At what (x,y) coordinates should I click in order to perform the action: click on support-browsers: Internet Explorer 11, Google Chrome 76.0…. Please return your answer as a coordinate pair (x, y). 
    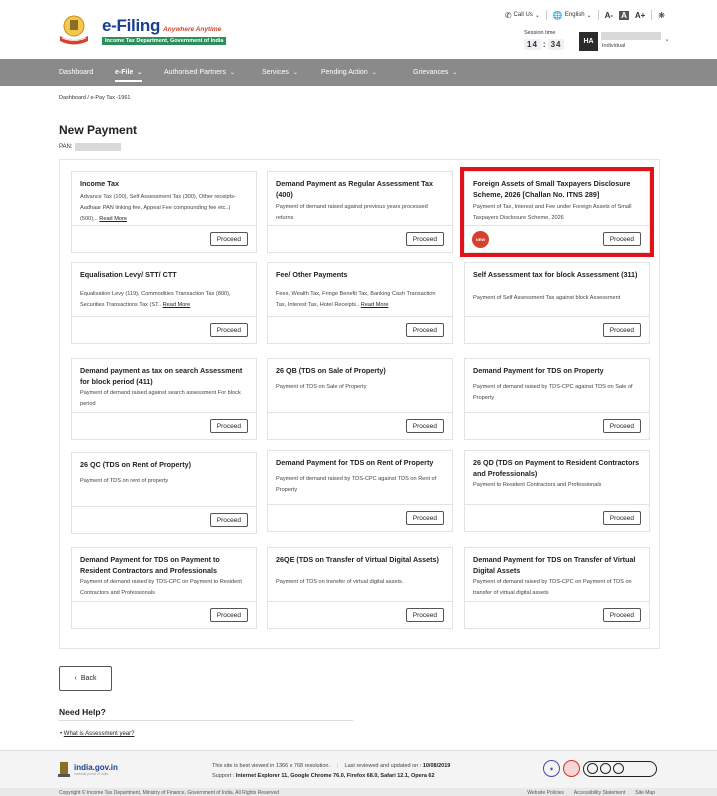
    Looking at the image, I should click on (335, 776).